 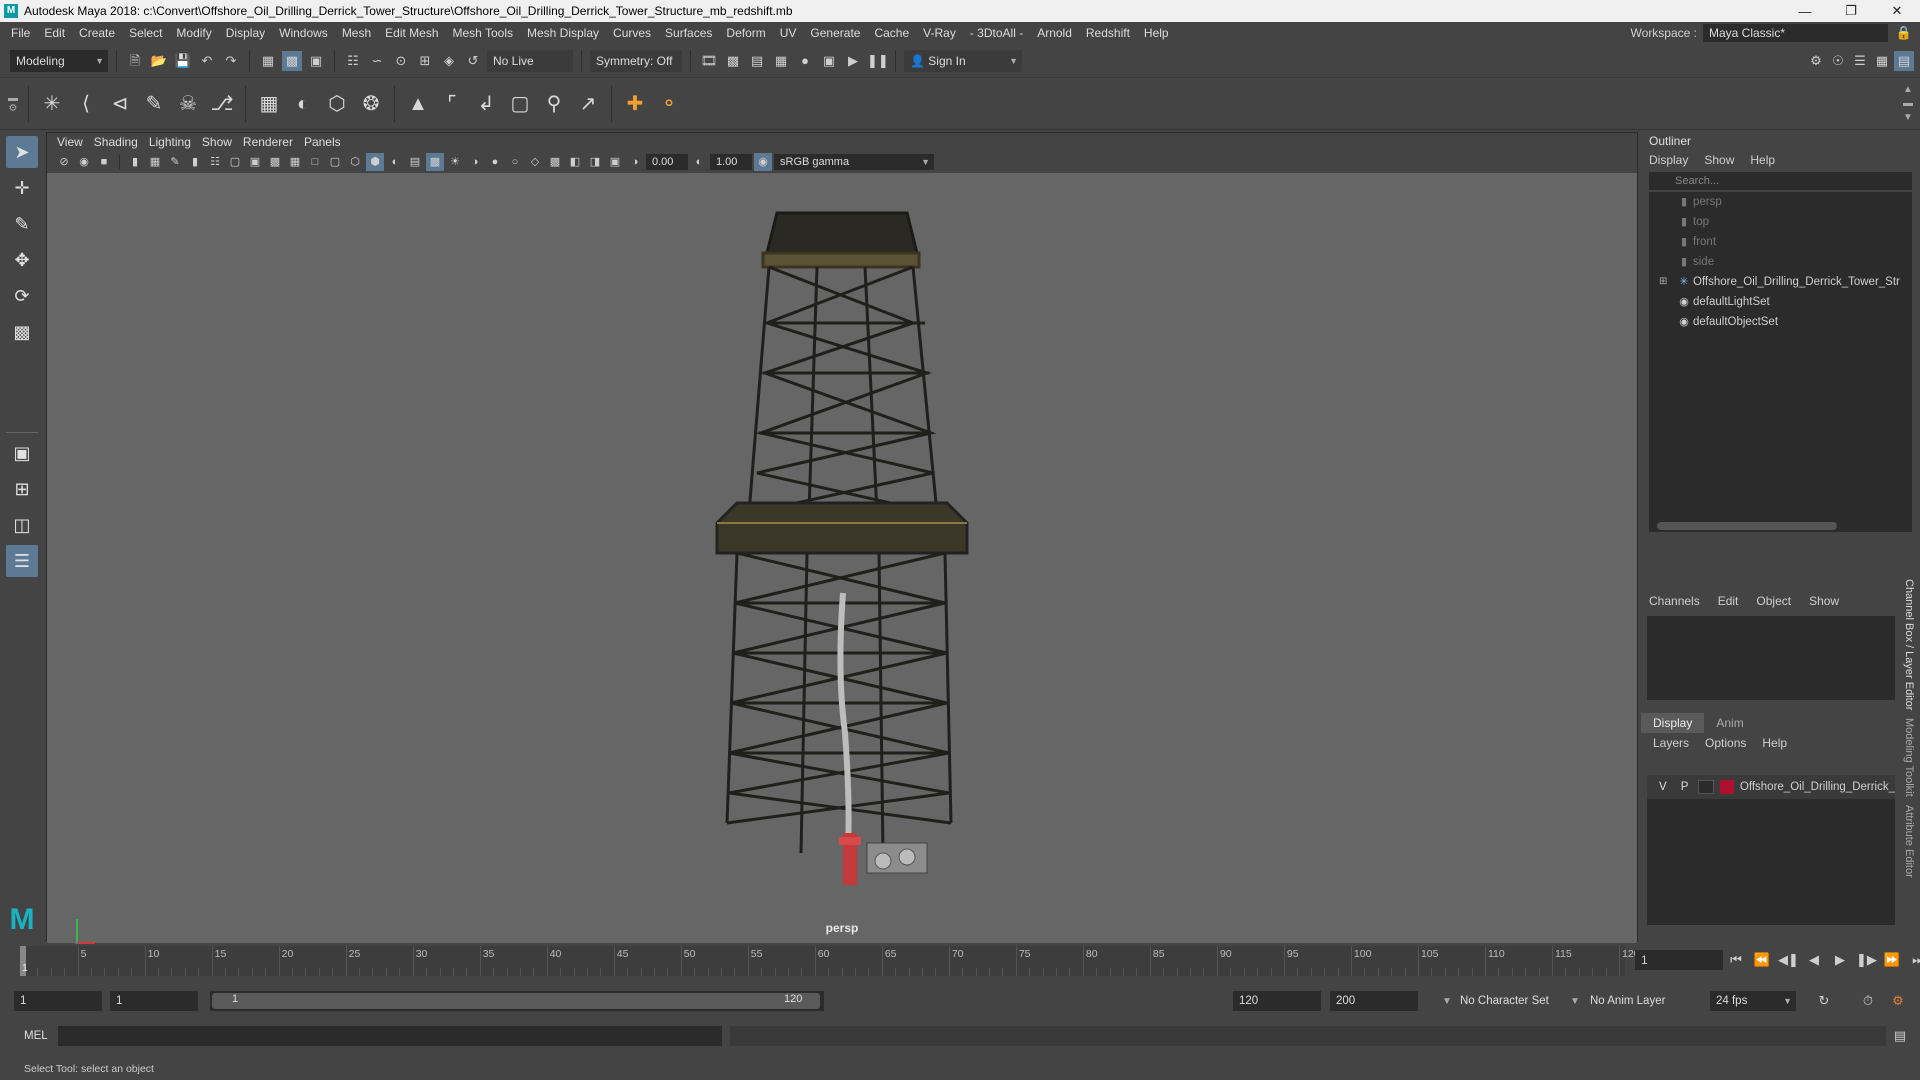 I want to click on redo-icon: ↷, so click(x=231, y=61).